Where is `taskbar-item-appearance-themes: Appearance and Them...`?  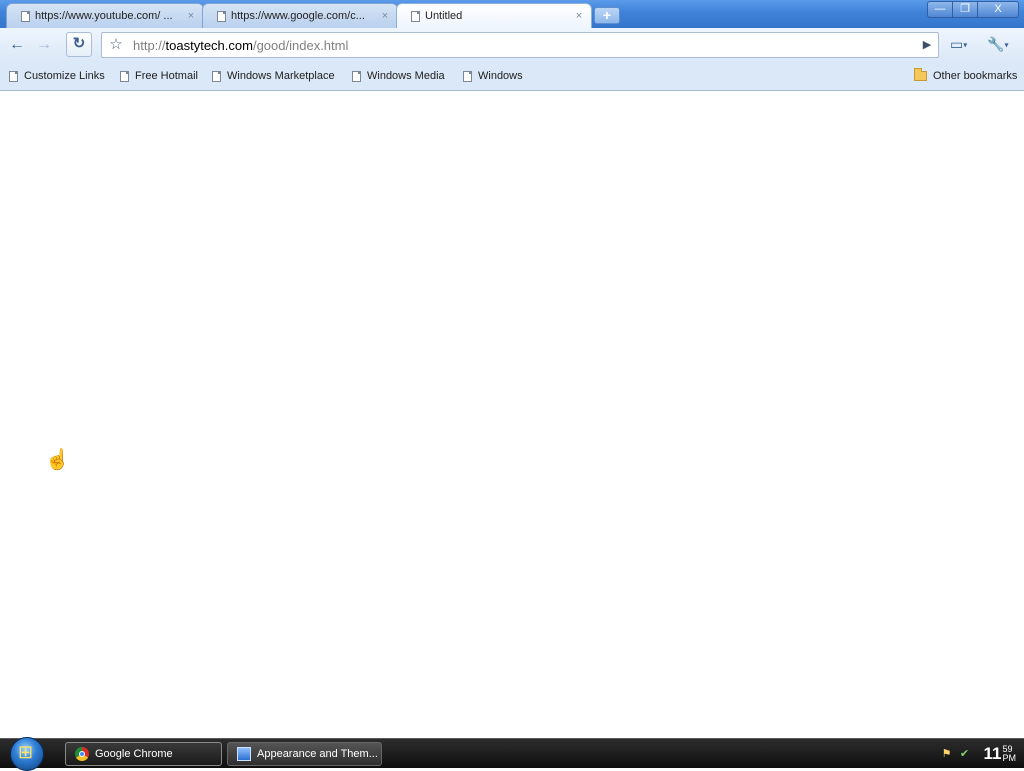
taskbar-item-appearance-themes: Appearance and Them... is located at coordinates (304, 754).